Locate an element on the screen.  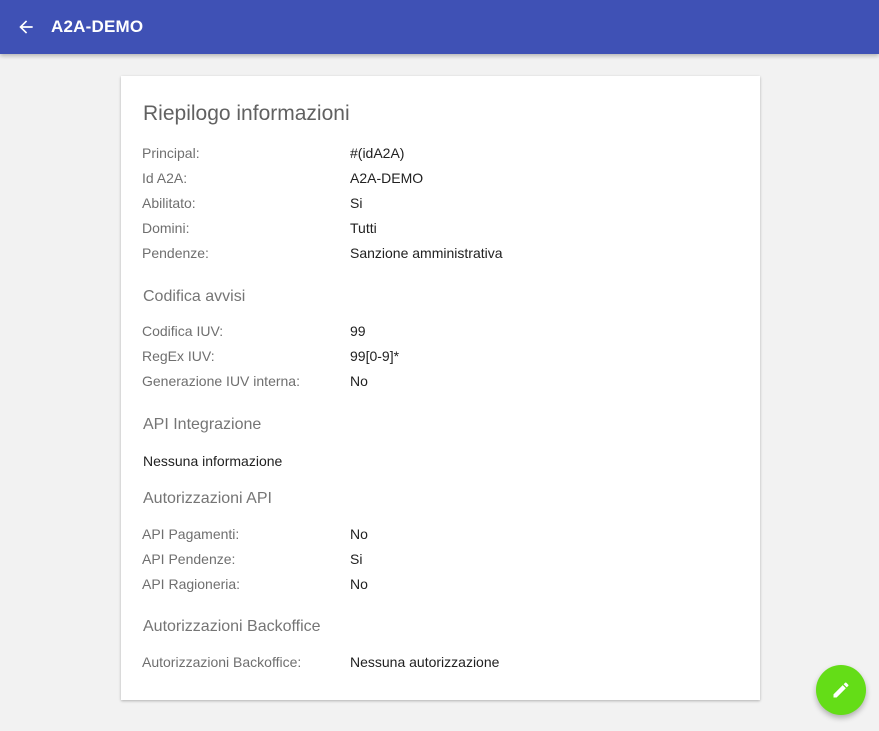
info-label: RegEx IUV: is located at coordinates (178, 356).